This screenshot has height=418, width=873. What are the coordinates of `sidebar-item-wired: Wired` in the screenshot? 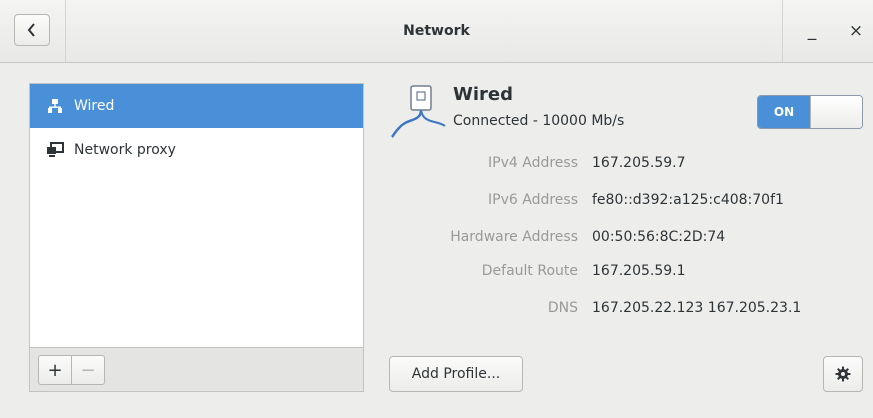 It's located at (196, 106).